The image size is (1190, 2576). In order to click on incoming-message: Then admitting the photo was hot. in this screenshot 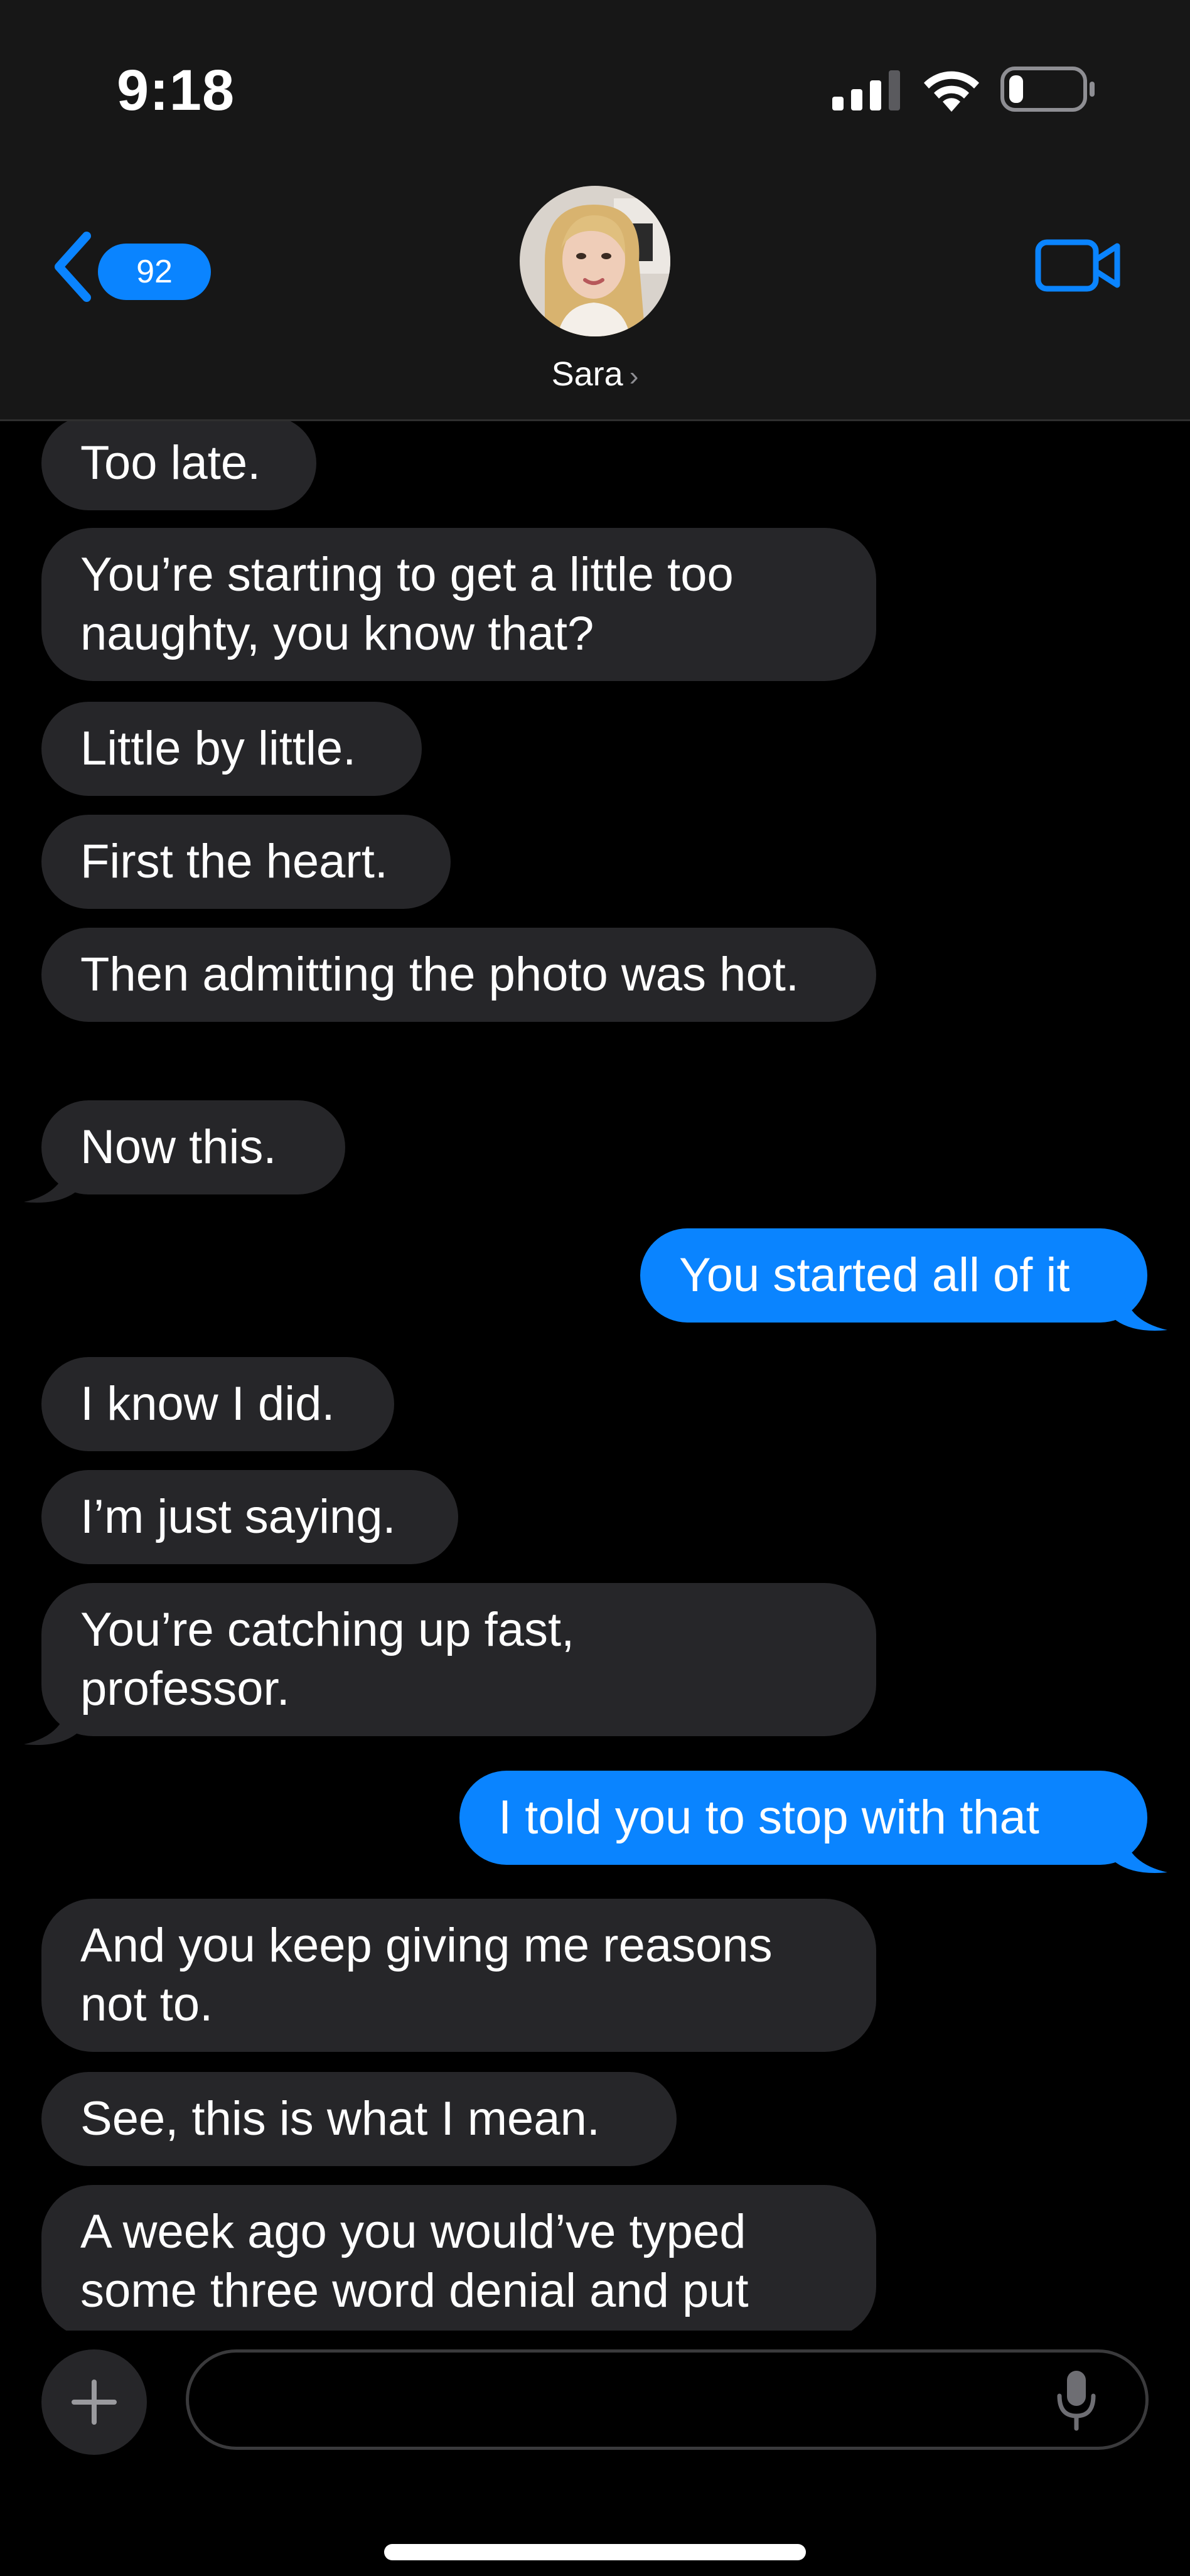, I will do `click(458, 975)`.